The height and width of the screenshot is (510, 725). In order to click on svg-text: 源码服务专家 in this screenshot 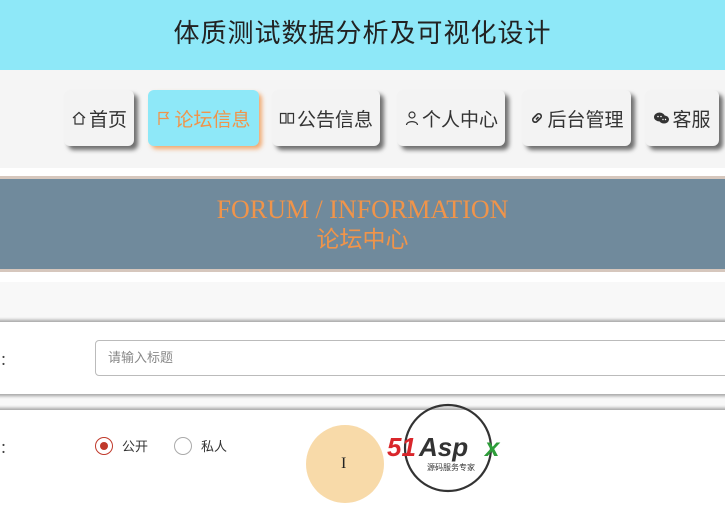, I will do `click(451, 467)`.